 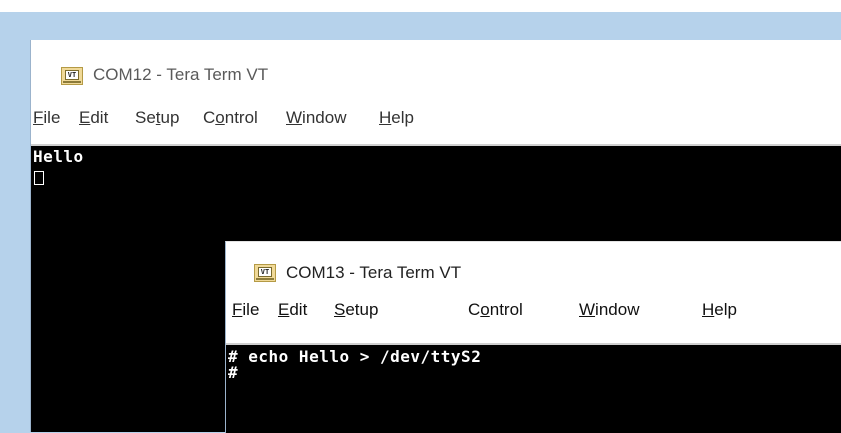 What do you see at coordinates (181, 74) in the screenshot?
I see `window-title: COM12 - Tera Term VT` at bounding box center [181, 74].